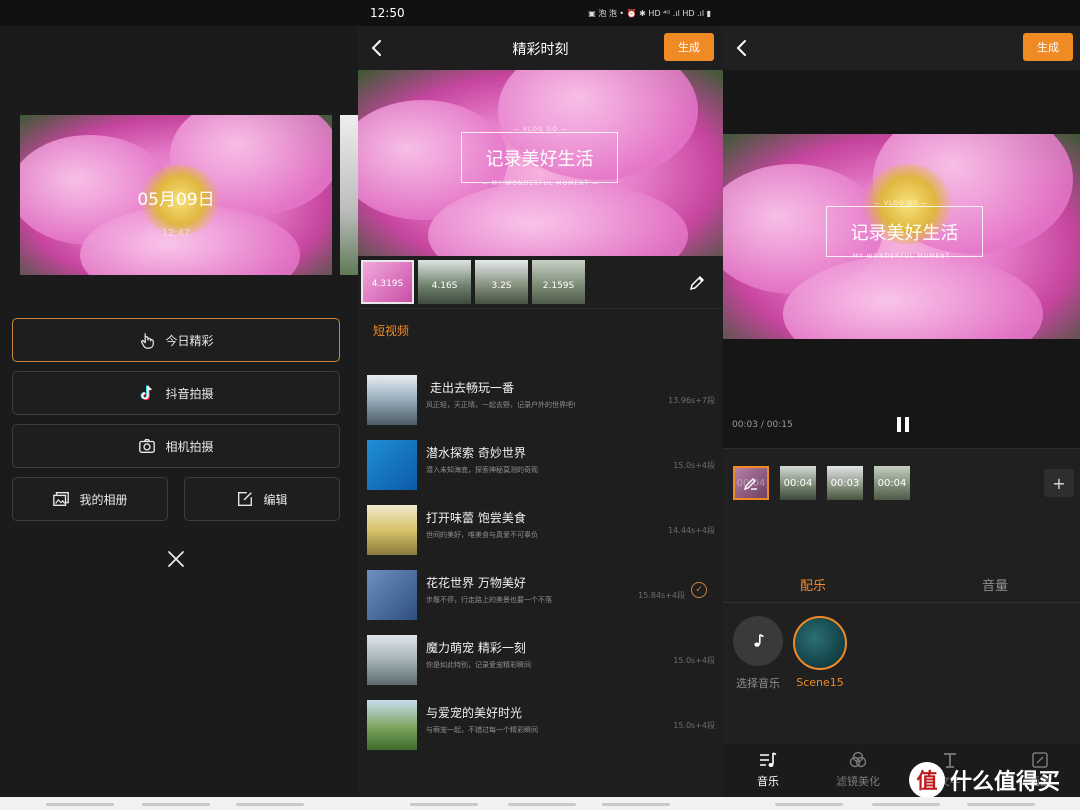 The height and width of the screenshot is (810, 1080). What do you see at coordinates (476, 518) in the screenshot?
I see `template-title: 打开味蕾 饱尝美食` at bounding box center [476, 518].